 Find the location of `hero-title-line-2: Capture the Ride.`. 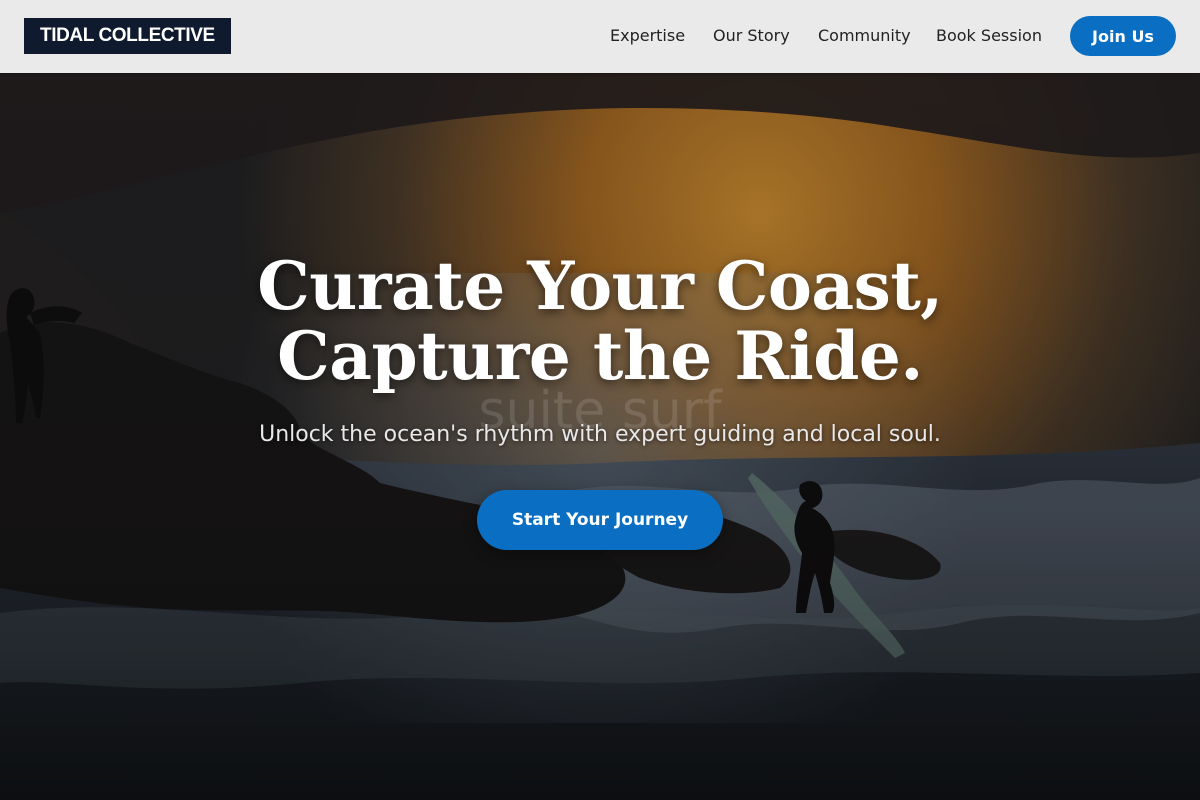

hero-title-line-2: Capture the Ride. is located at coordinates (600, 356).